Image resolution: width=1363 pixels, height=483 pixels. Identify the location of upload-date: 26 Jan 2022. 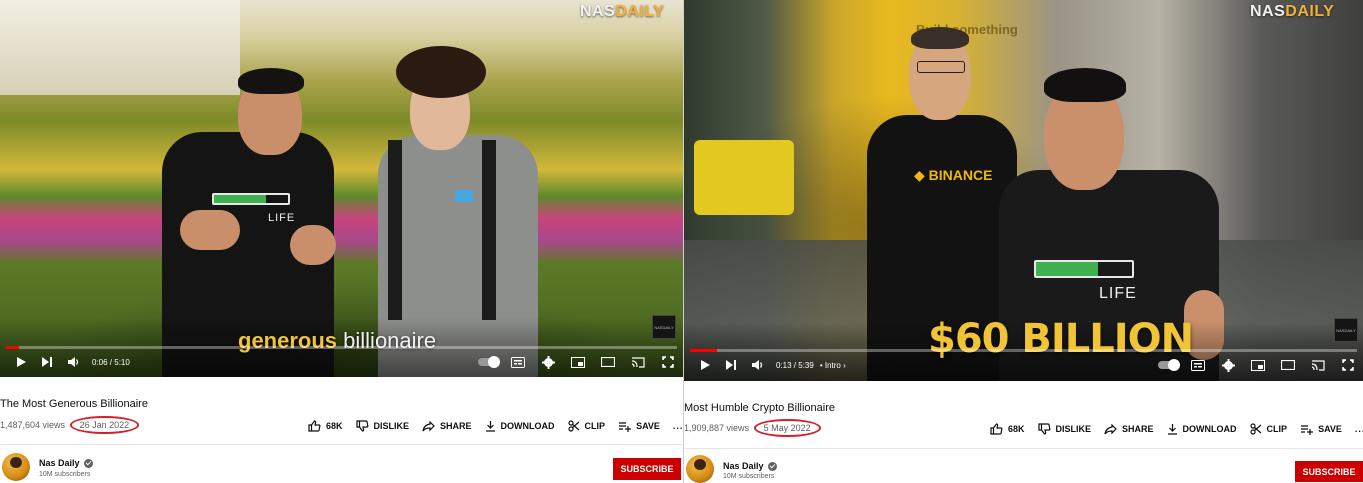
(104, 425).